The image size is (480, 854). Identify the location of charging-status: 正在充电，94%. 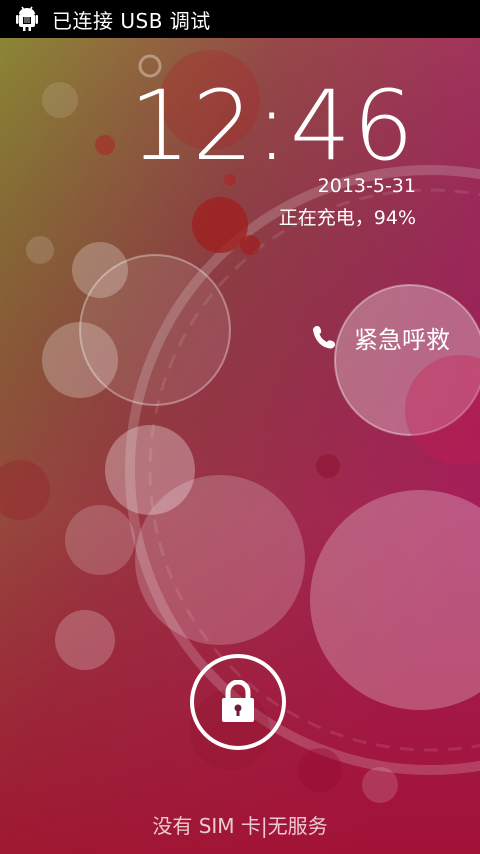
(347, 218).